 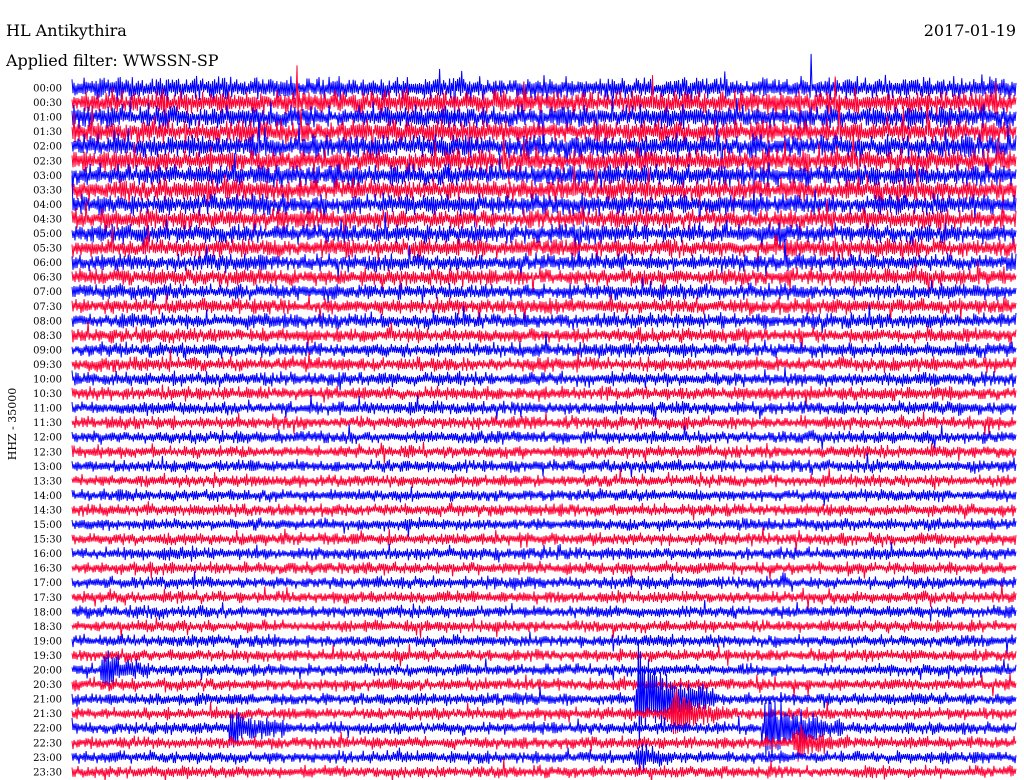 I want to click on time-tick-label: 05:00, so click(x=47, y=234).